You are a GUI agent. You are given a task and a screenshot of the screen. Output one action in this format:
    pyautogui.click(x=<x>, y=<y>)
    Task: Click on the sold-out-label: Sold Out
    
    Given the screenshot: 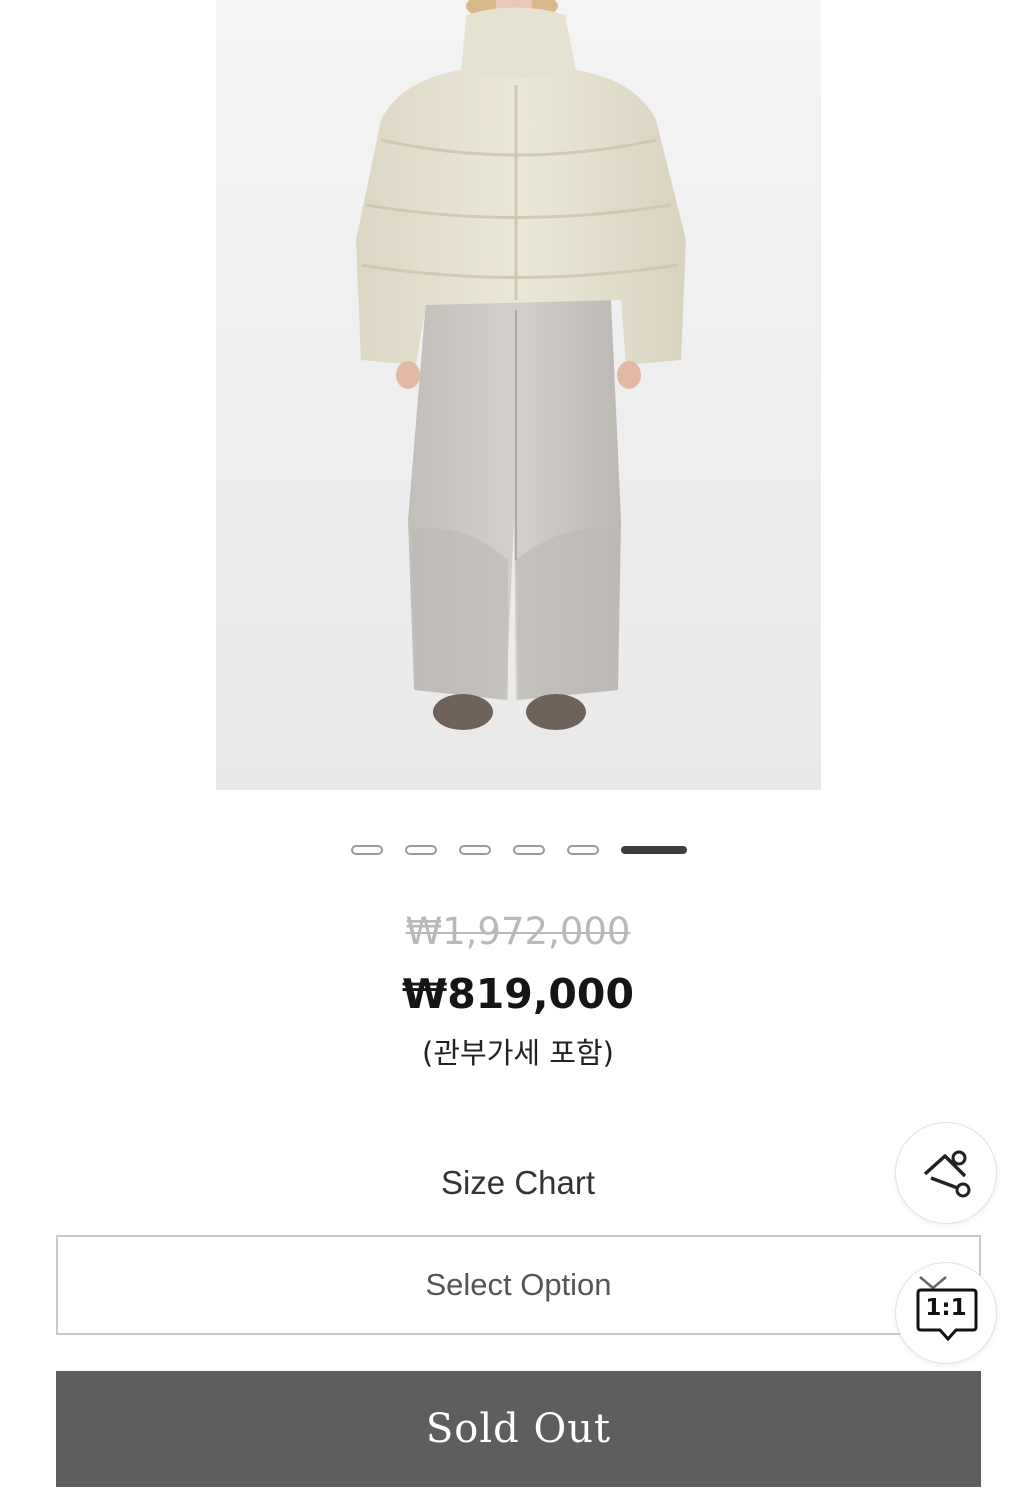 What is the action you would take?
    pyautogui.click(x=518, y=1429)
    